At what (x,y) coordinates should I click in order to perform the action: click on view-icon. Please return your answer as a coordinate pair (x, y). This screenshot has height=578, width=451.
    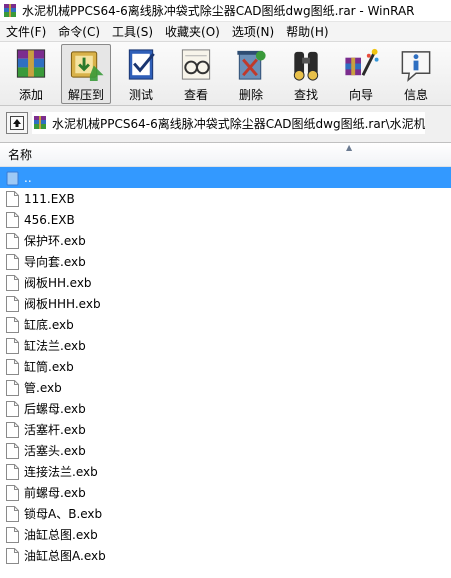
    Looking at the image, I should click on (196, 64).